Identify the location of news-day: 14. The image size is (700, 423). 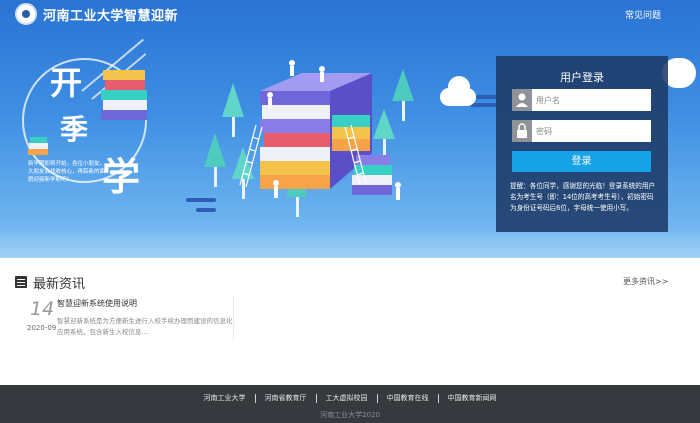
(42, 309).